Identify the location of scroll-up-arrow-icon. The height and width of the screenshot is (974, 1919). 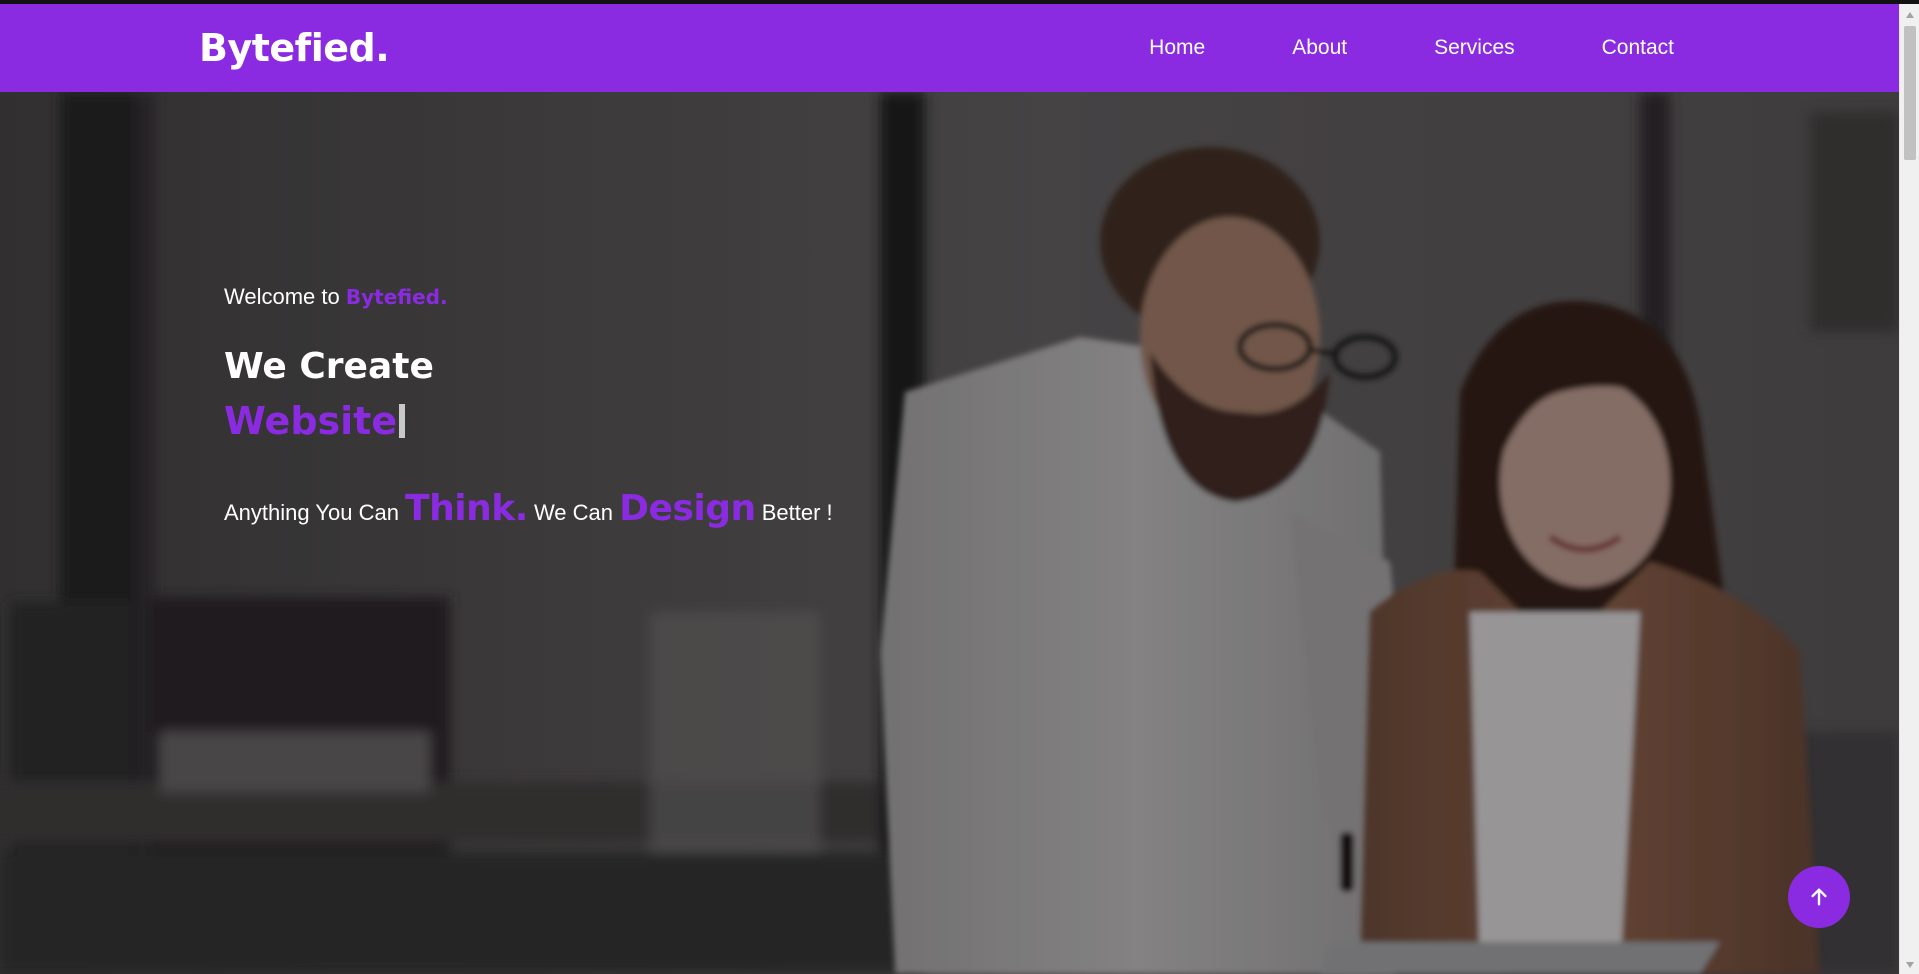
(1909, 15).